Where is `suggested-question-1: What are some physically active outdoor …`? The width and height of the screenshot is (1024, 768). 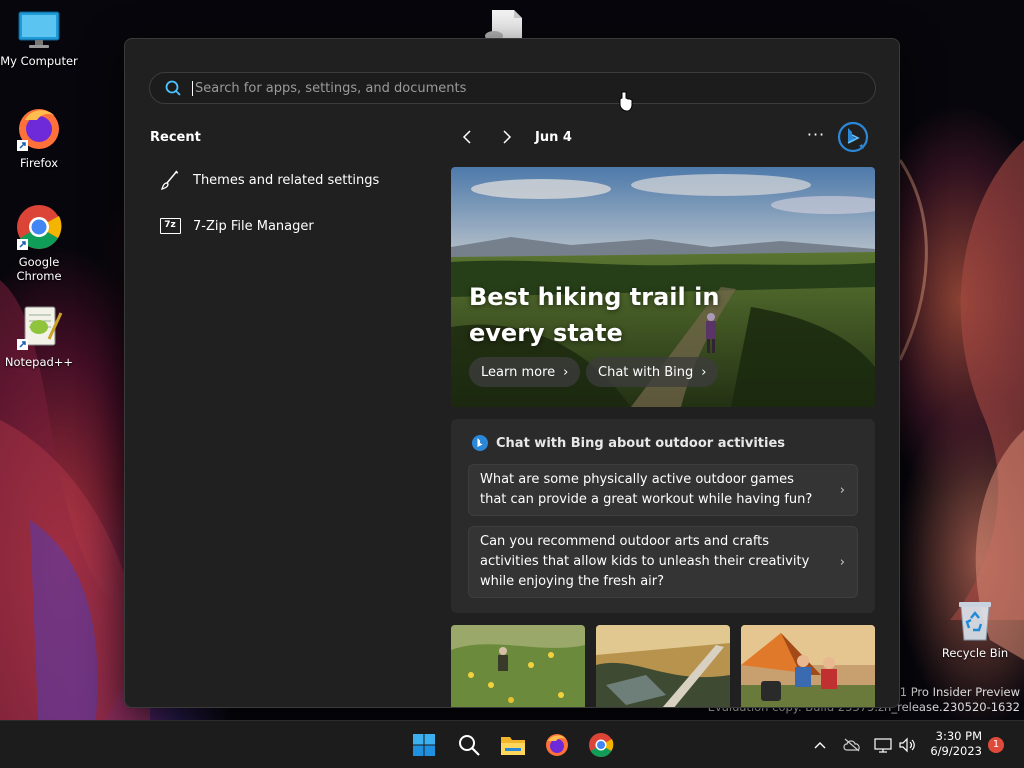
suggested-question-1: What are some physically active outdoor … is located at coordinates (663, 490).